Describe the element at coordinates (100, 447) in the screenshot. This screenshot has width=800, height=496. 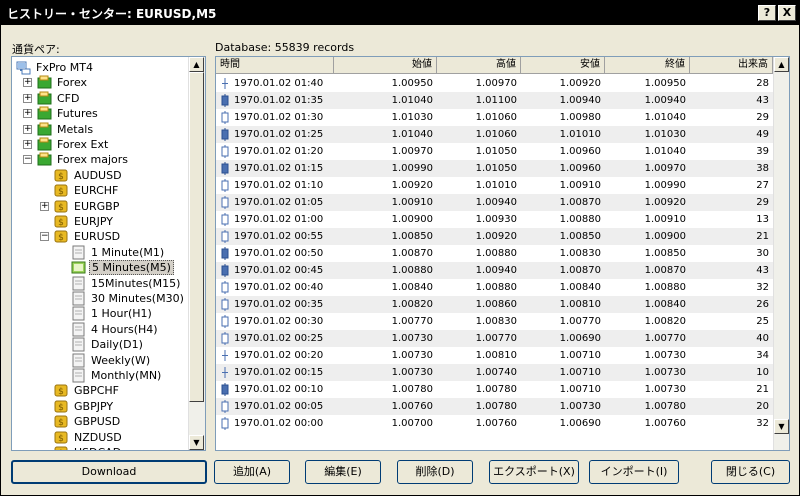
I see `tree-item: $ USDCAD` at that location.